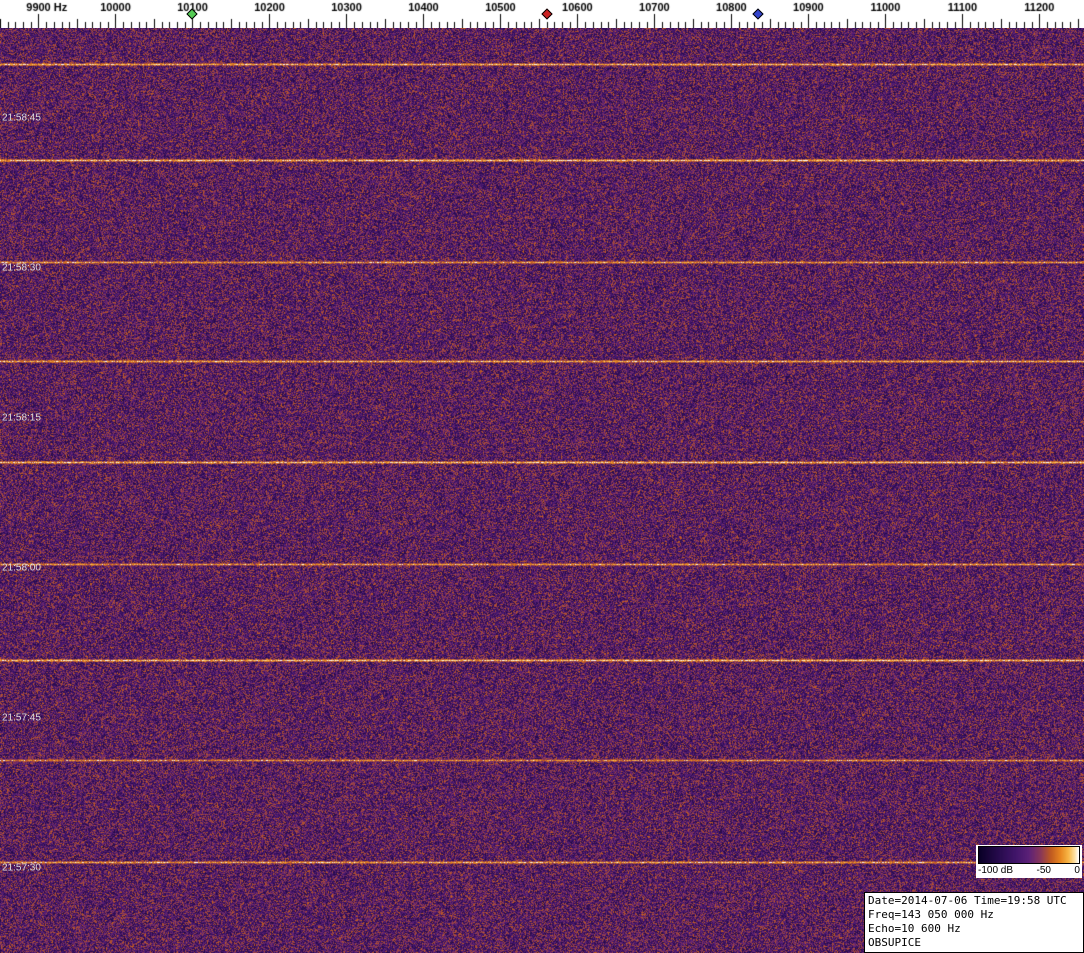 This screenshot has height=953, width=1084. I want to click on intensity-scale: -100 dB -50 0, so click(1029, 861).